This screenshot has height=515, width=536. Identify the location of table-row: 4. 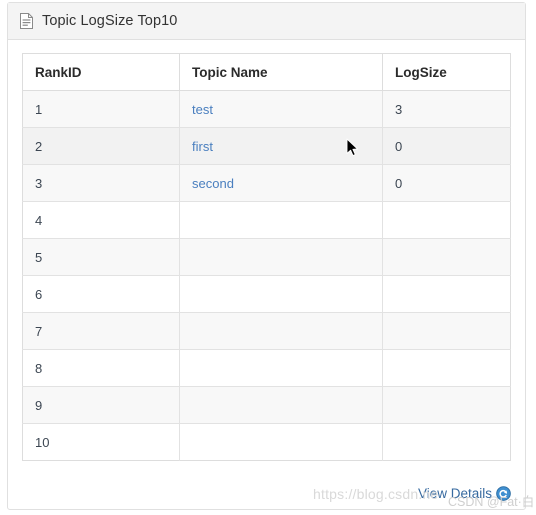
(266, 220).